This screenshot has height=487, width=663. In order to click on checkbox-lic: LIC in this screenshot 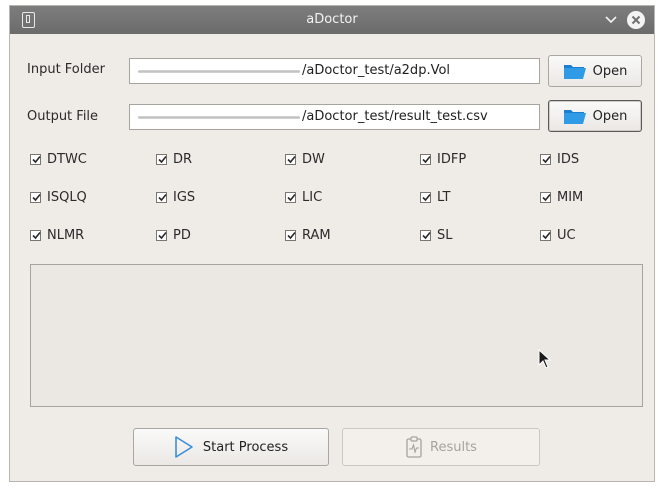, I will do `click(303, 197)`.